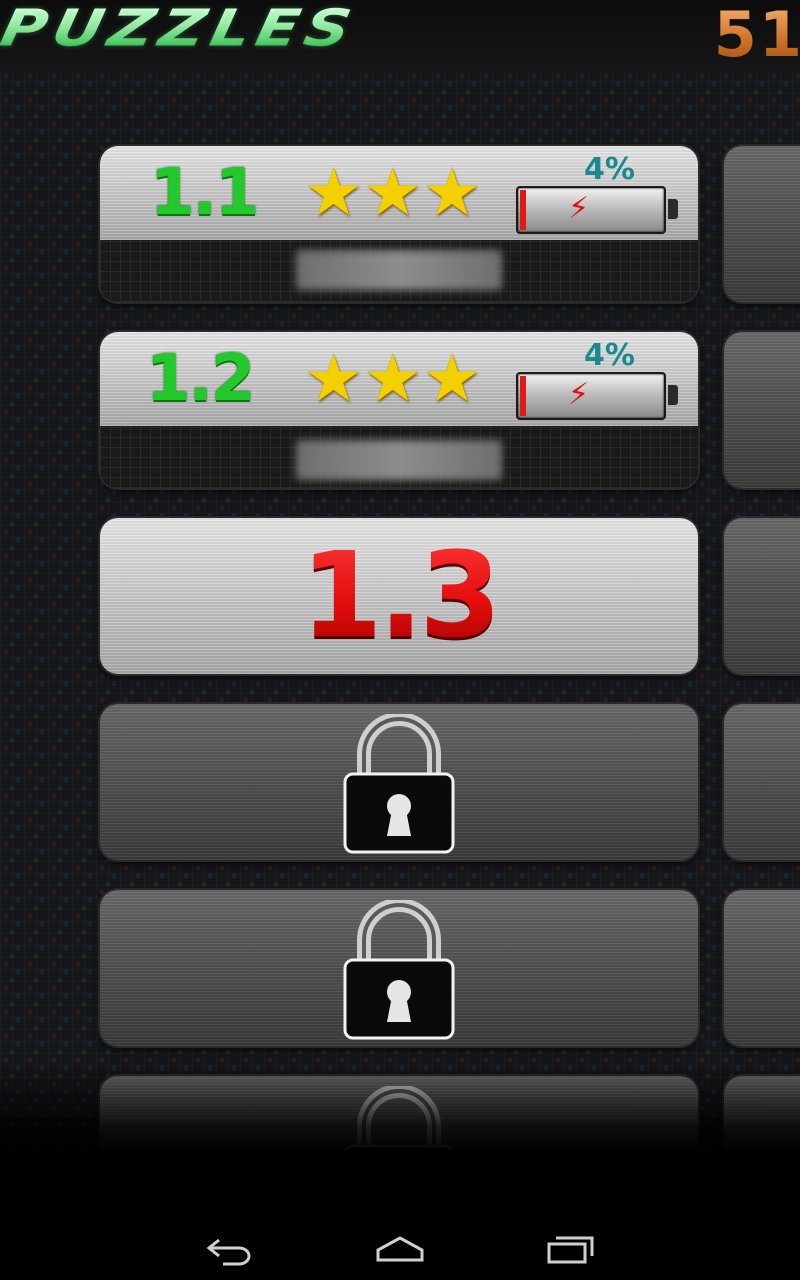 This screenshot has width=800, height=1280. I want to click on top-bar: PUZZLES 51, so click(400, 35).